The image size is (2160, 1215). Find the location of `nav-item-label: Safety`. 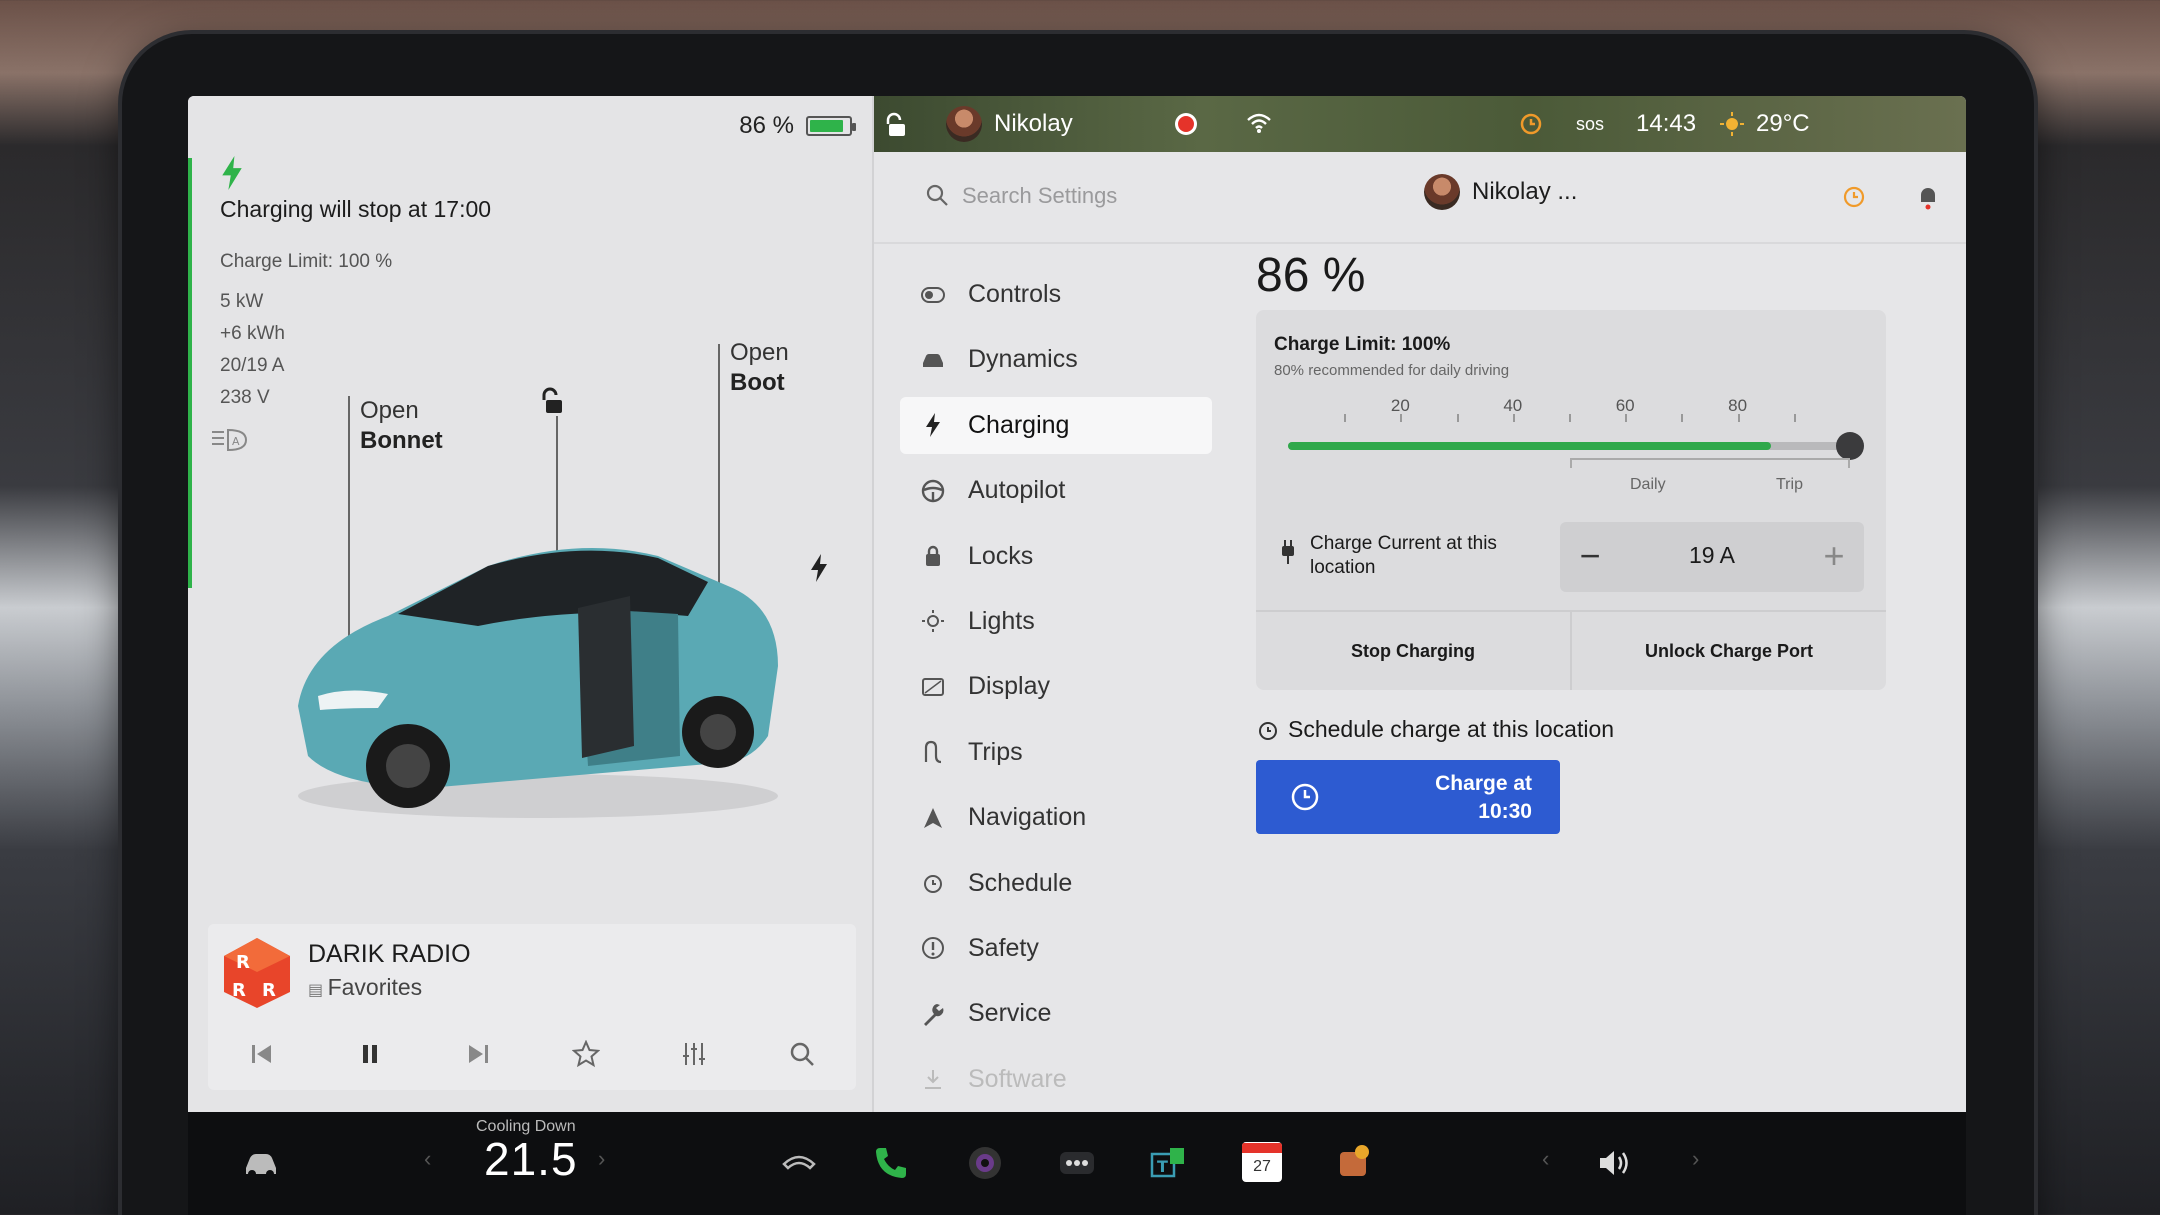

nav-item-label: Safety is located at coordinates (1003, 947).